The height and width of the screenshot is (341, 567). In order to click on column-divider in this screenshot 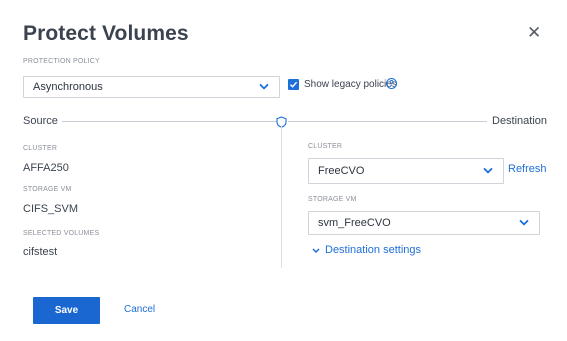, I will do `click(281, 197)`.